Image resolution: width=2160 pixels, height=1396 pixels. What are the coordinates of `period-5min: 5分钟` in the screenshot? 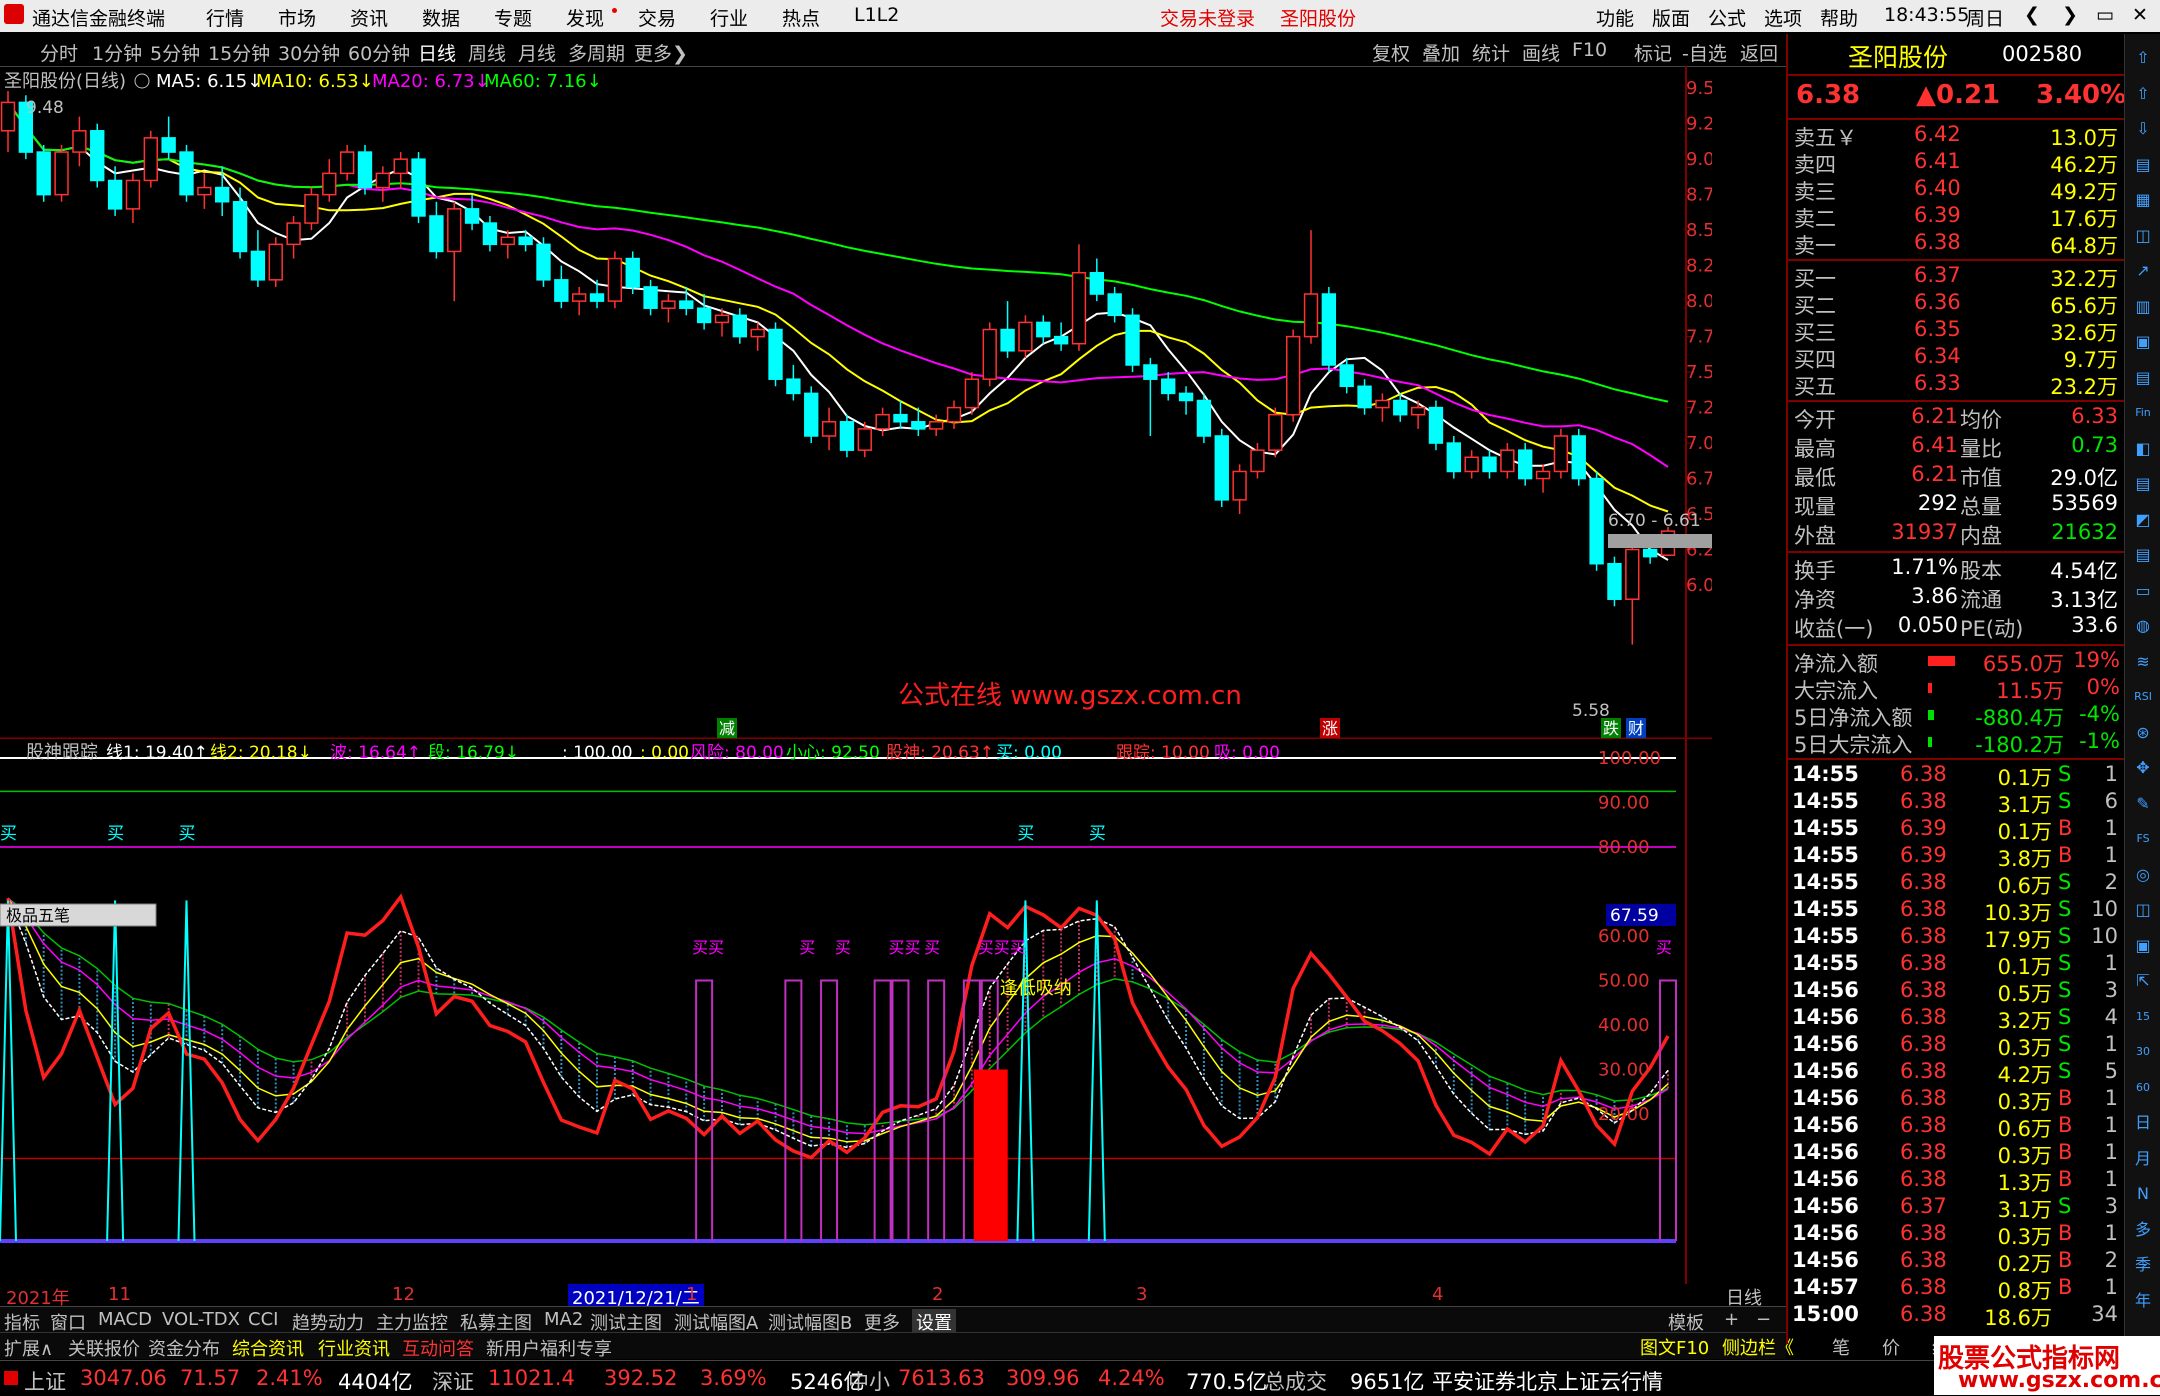 It's located at (175, 52).